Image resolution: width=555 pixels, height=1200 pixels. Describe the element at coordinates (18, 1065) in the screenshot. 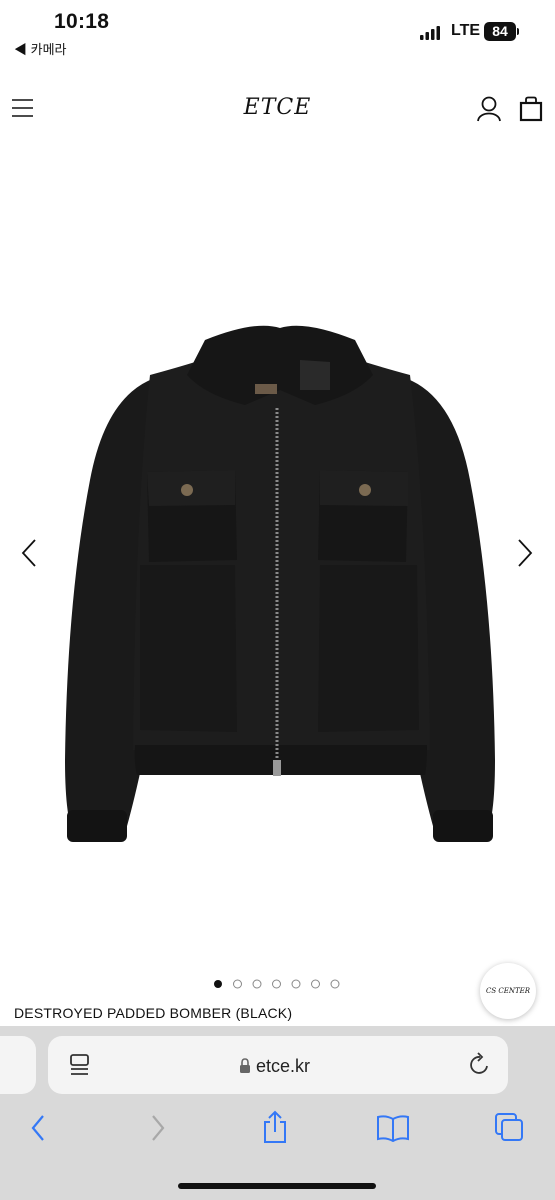

I see `previous-tab-pill` at that location.